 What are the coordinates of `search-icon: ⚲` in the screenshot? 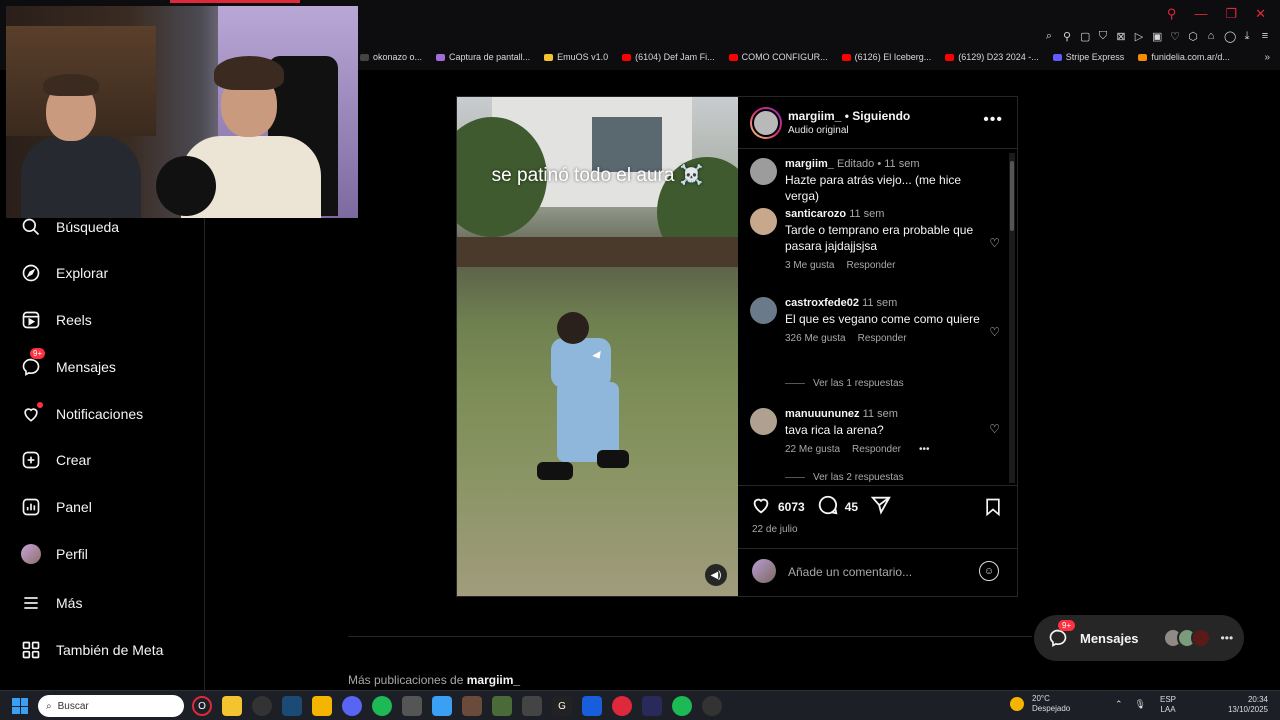 It's located at (1172, 14).